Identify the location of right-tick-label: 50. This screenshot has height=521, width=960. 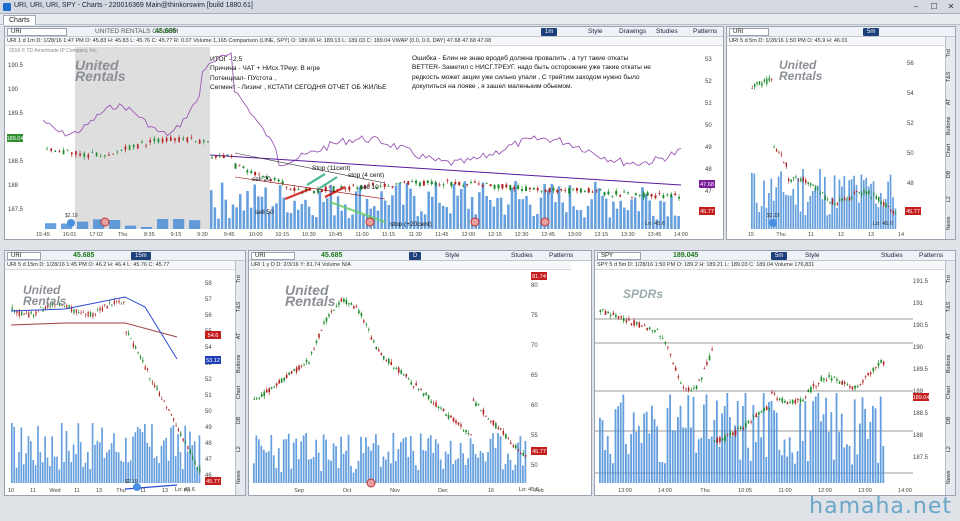
(708, 126).